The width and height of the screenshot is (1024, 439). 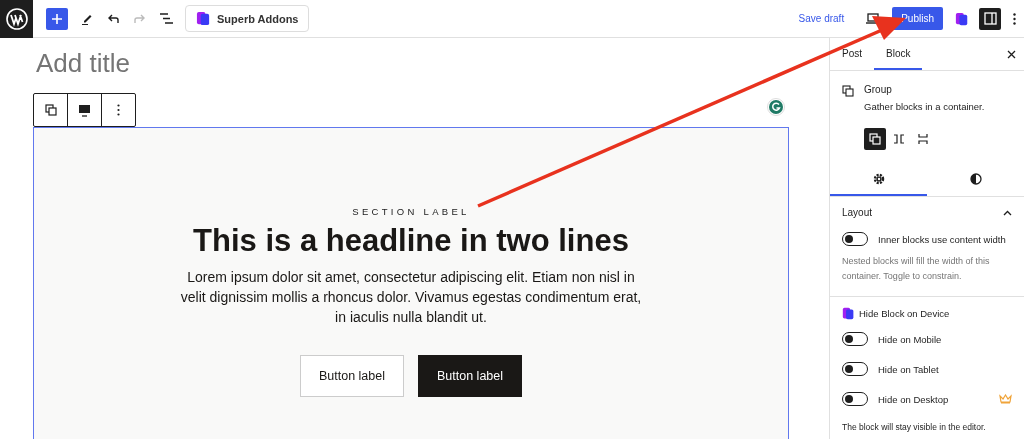 What do you see at coordinates (776, 107) in the screenshot?
I see `grammar-checker-icon` at bounding box center [776, 107].